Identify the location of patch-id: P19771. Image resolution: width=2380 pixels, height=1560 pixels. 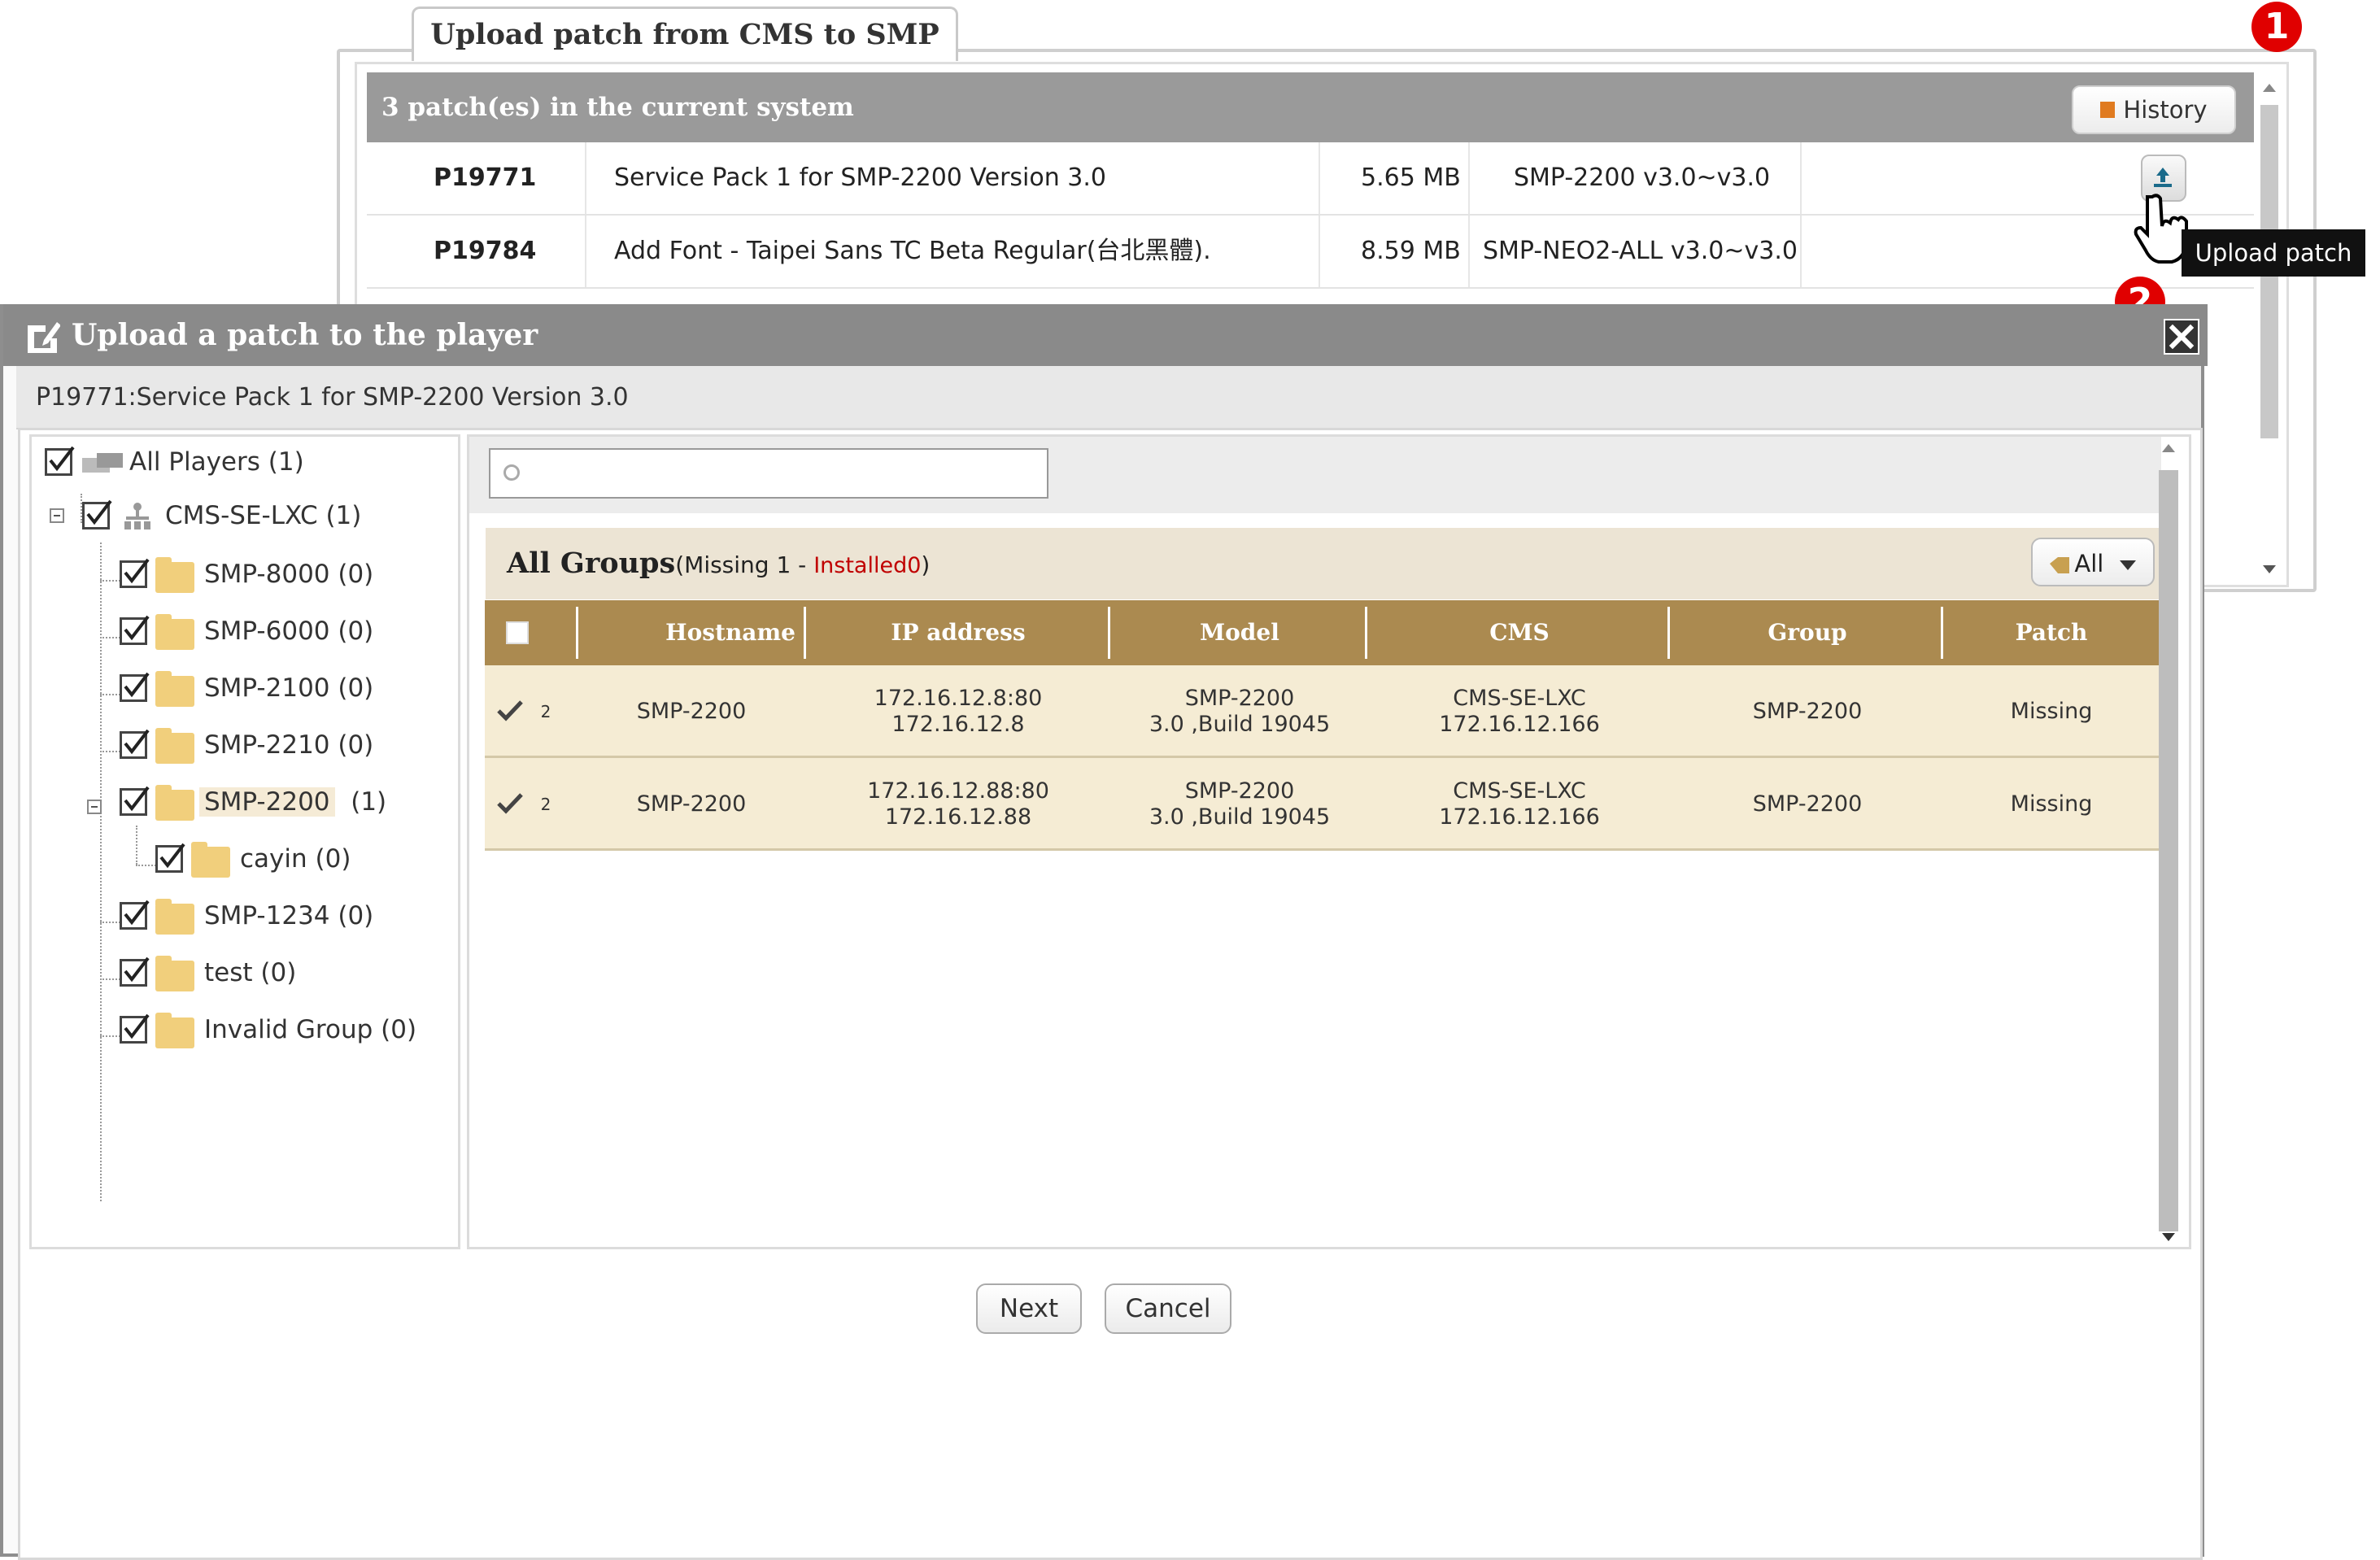
(485, 177).